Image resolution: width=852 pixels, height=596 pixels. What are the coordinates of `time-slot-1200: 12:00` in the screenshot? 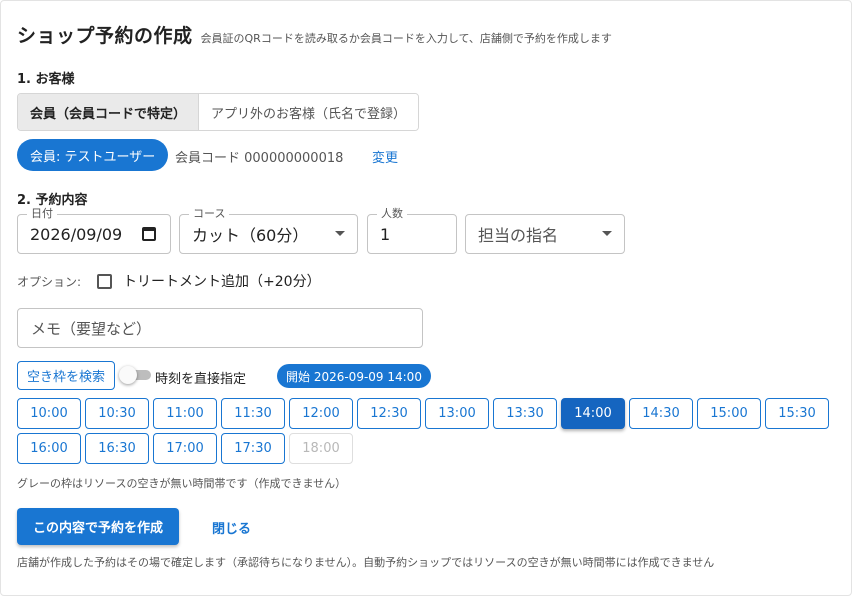 It's located at (321, 413).